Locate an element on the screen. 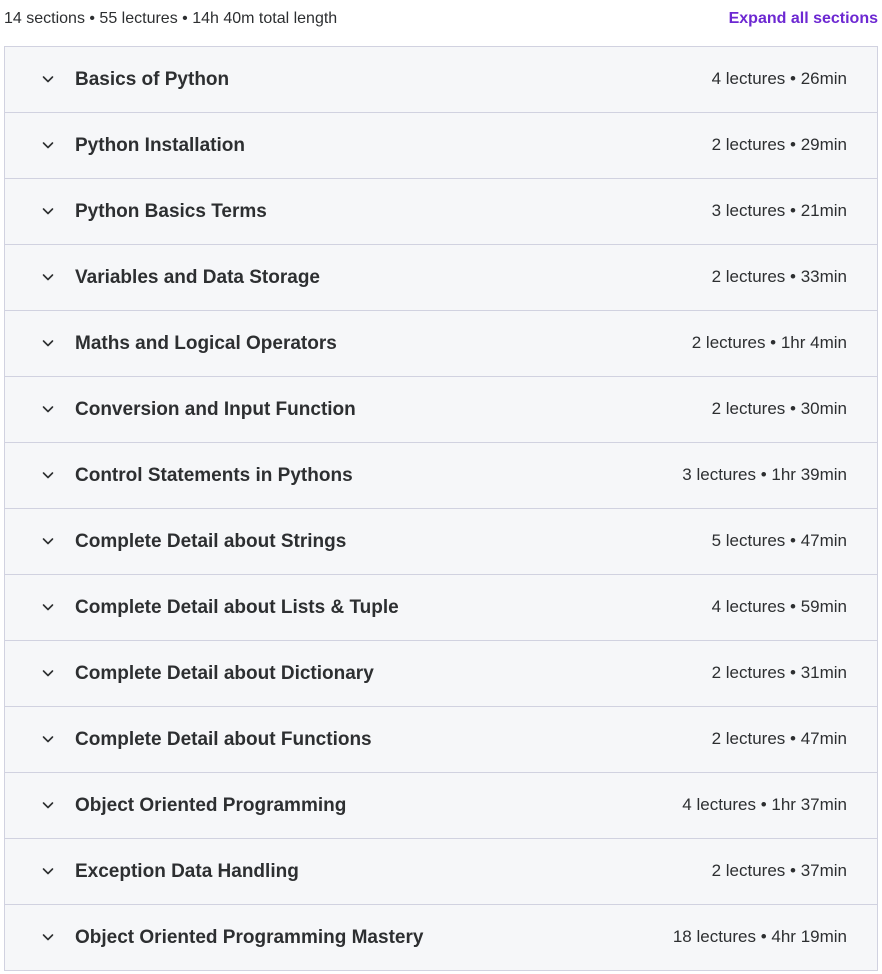 This screenshot has height=974, width=882. section-title: Exception Data Handling is located at coordinates (187, 871).